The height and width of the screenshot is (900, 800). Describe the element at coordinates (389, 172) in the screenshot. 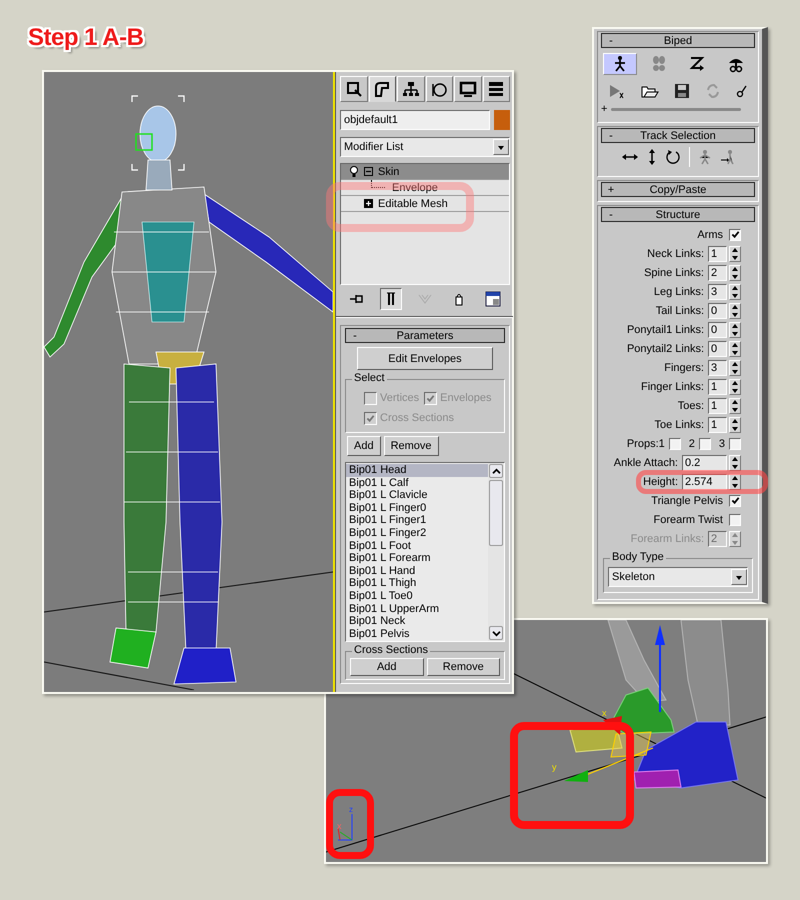

I see `stack-item-label: Skin` at that location.